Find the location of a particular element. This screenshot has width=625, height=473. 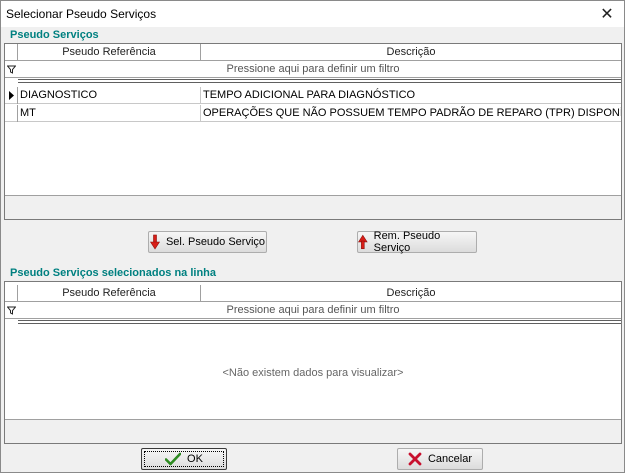

cell-pseudo-referencia: MT is located at coordinates (109, 113).